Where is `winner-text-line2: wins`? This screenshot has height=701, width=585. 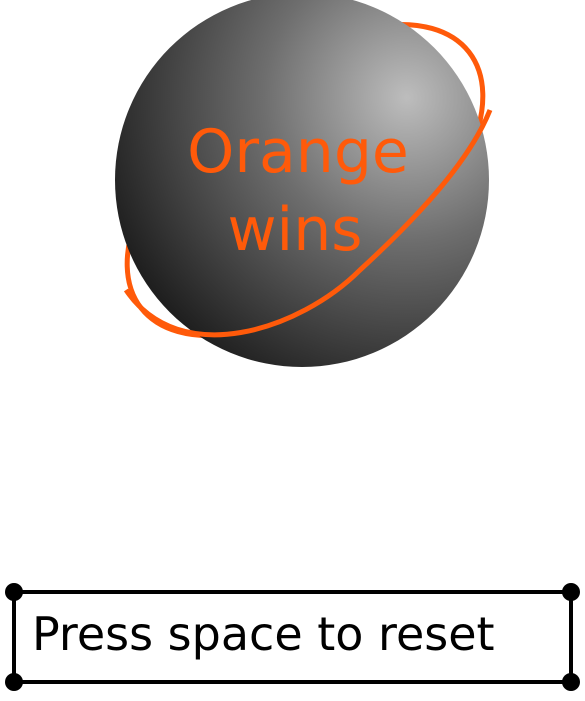
winner-text-line2: wins is located at coordinates (294, 230).